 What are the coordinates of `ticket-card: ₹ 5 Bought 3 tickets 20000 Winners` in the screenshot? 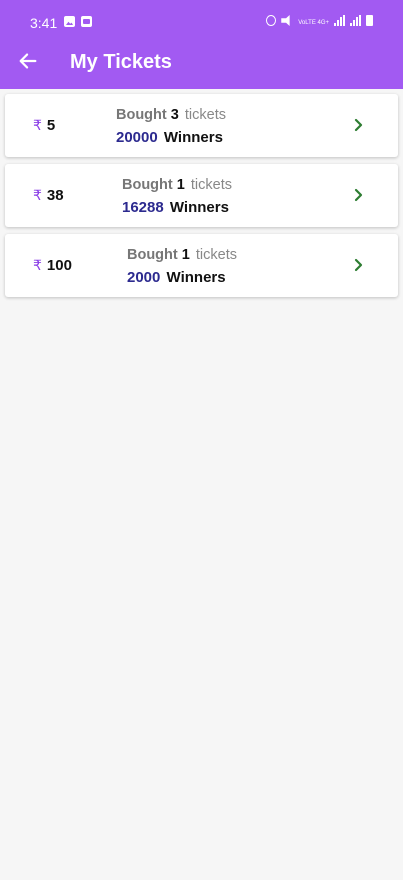 It's located at (201, 125).